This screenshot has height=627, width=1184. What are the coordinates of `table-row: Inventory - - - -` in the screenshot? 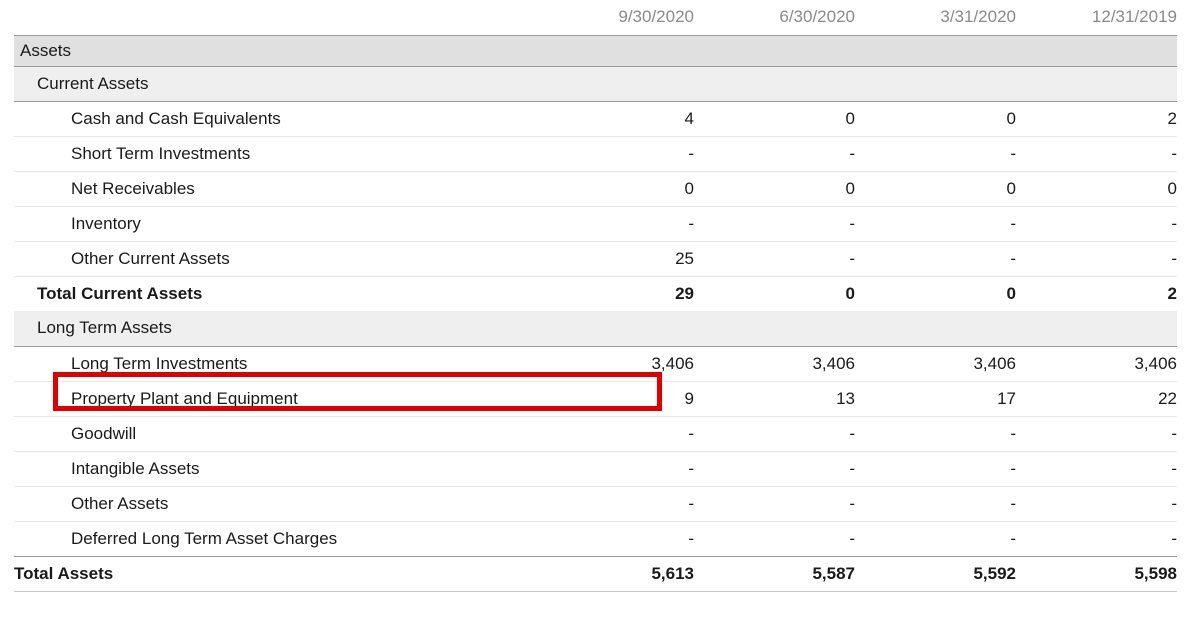 It's located at (592, 223).